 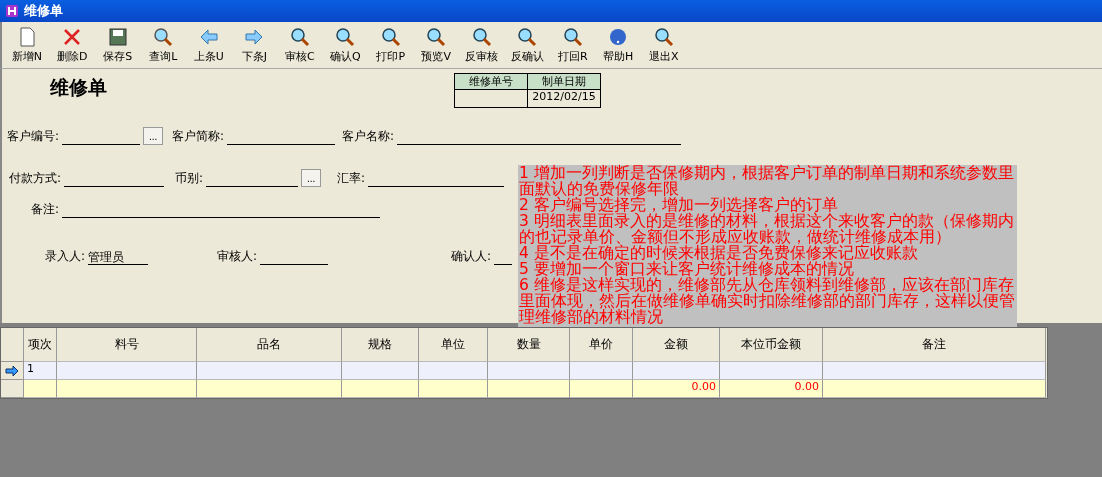 I want to click on field-label: 币别:, so click(x=189, y=178).